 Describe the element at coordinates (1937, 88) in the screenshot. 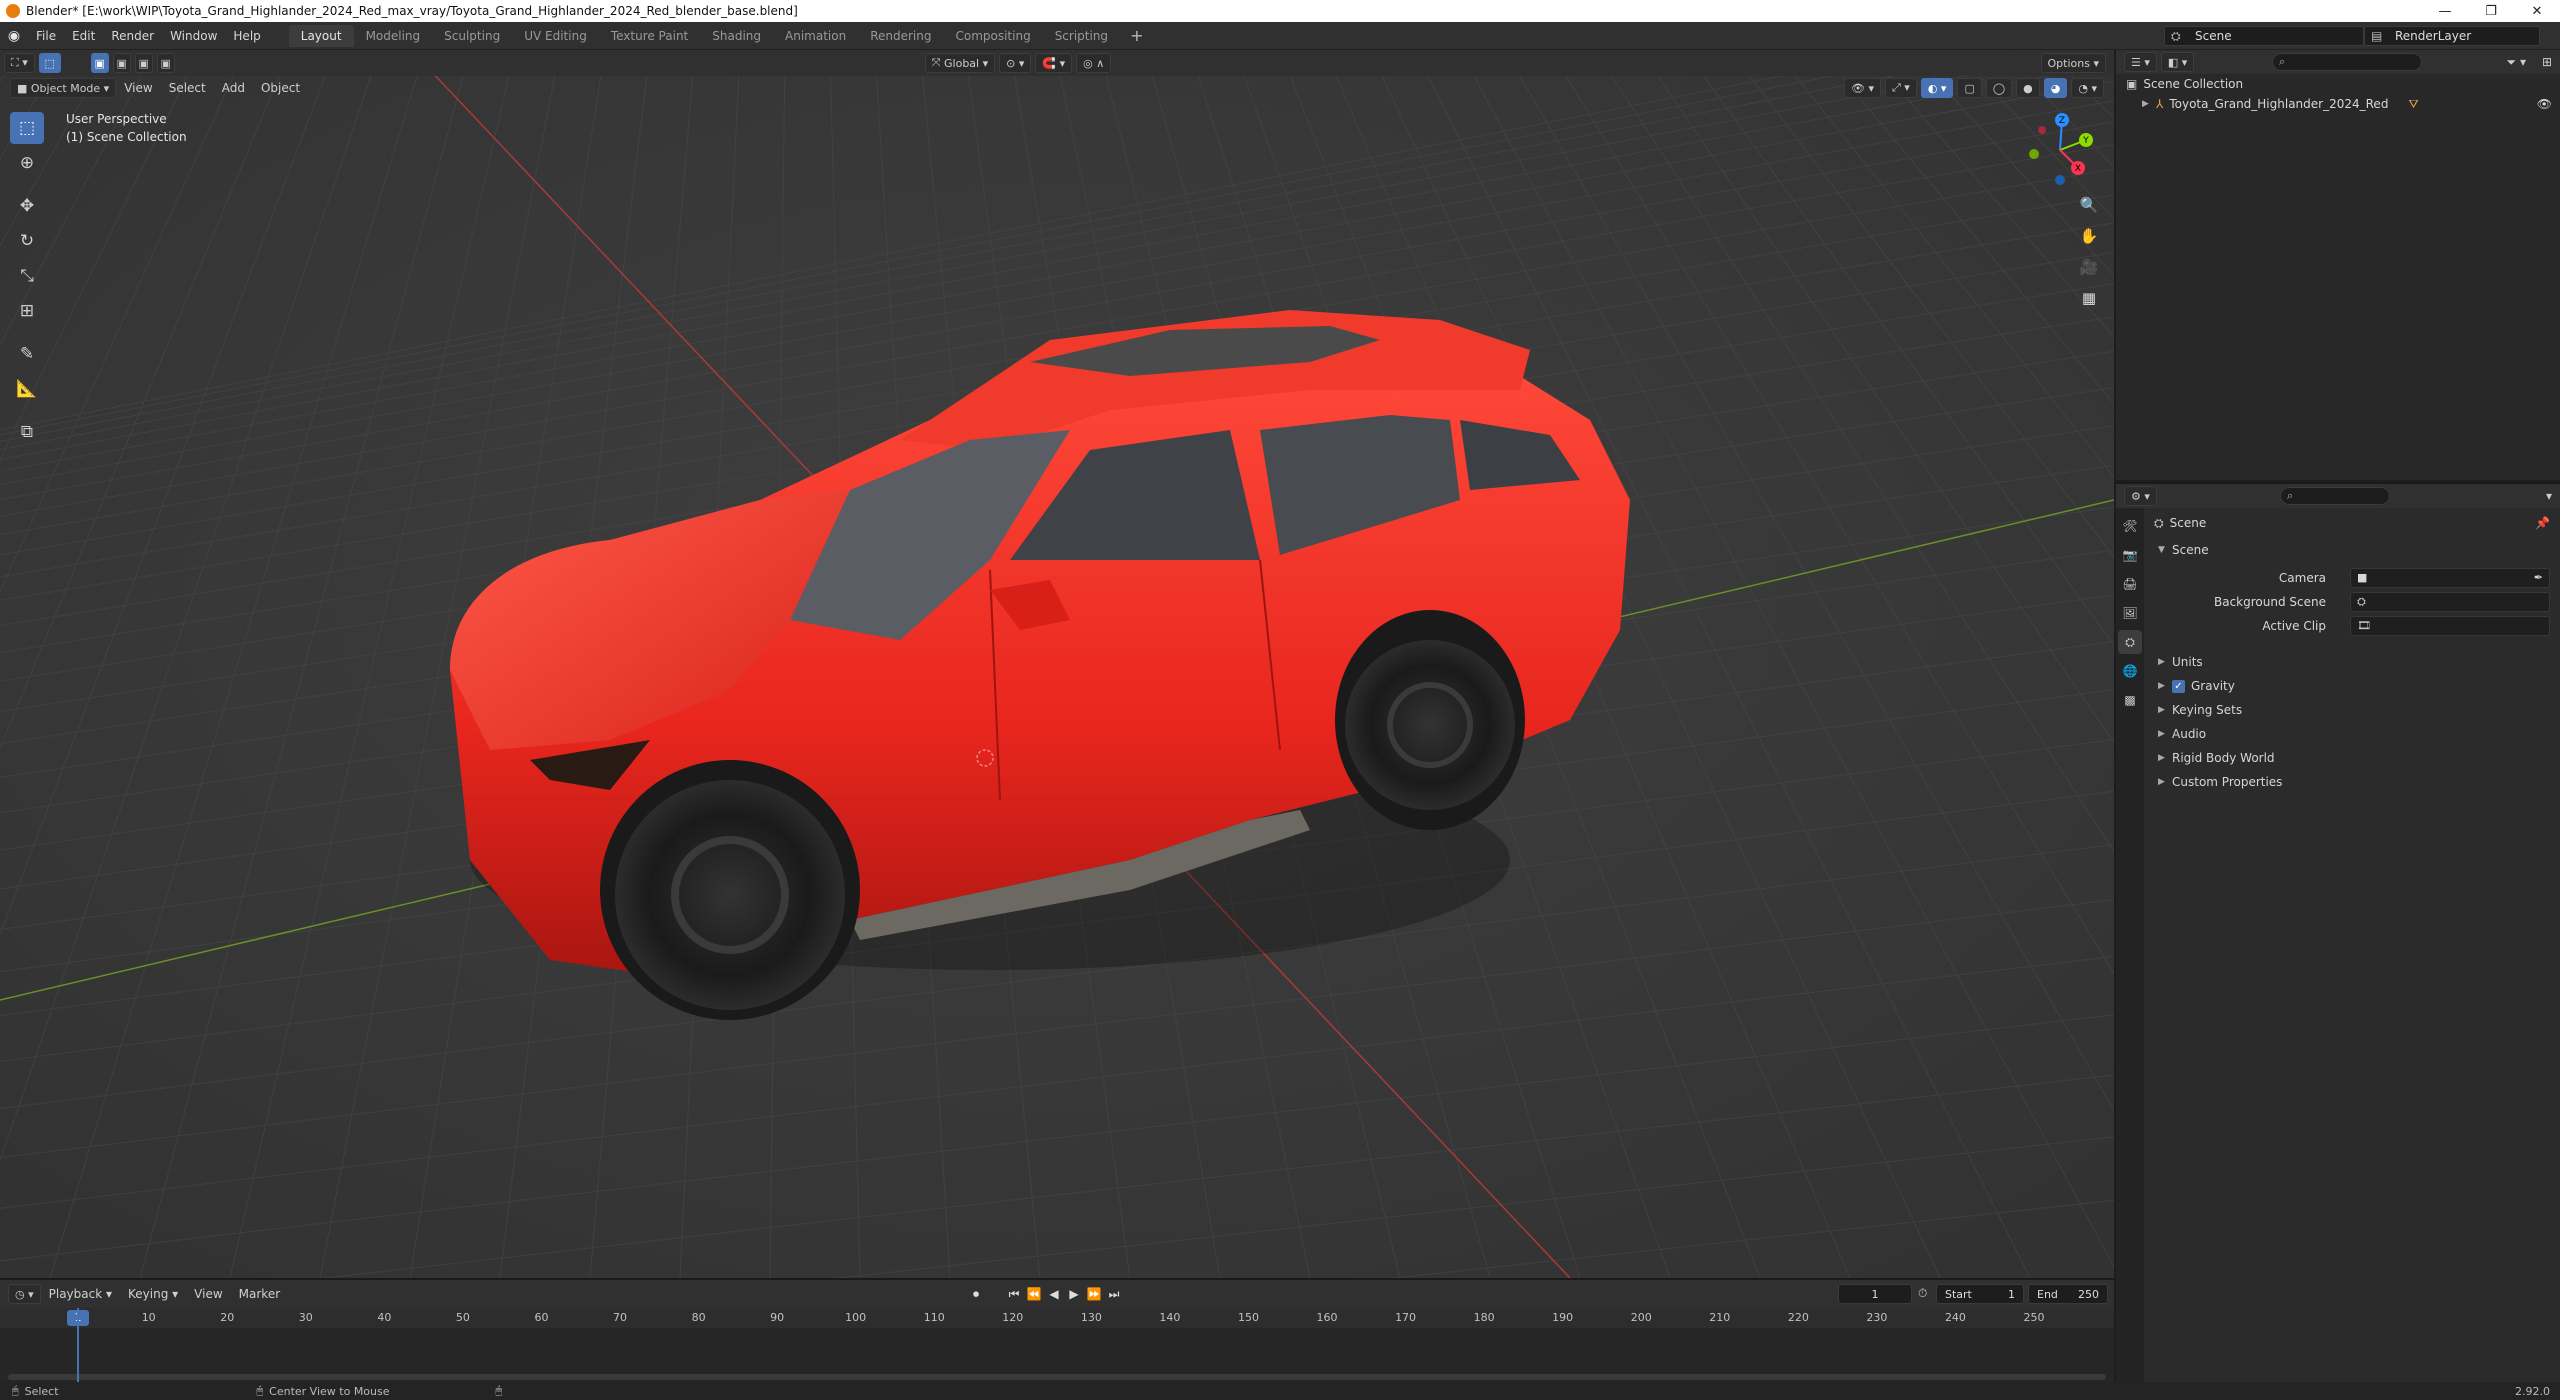

I see `overlay-toggle-icon: ◐ ▾` at that location.